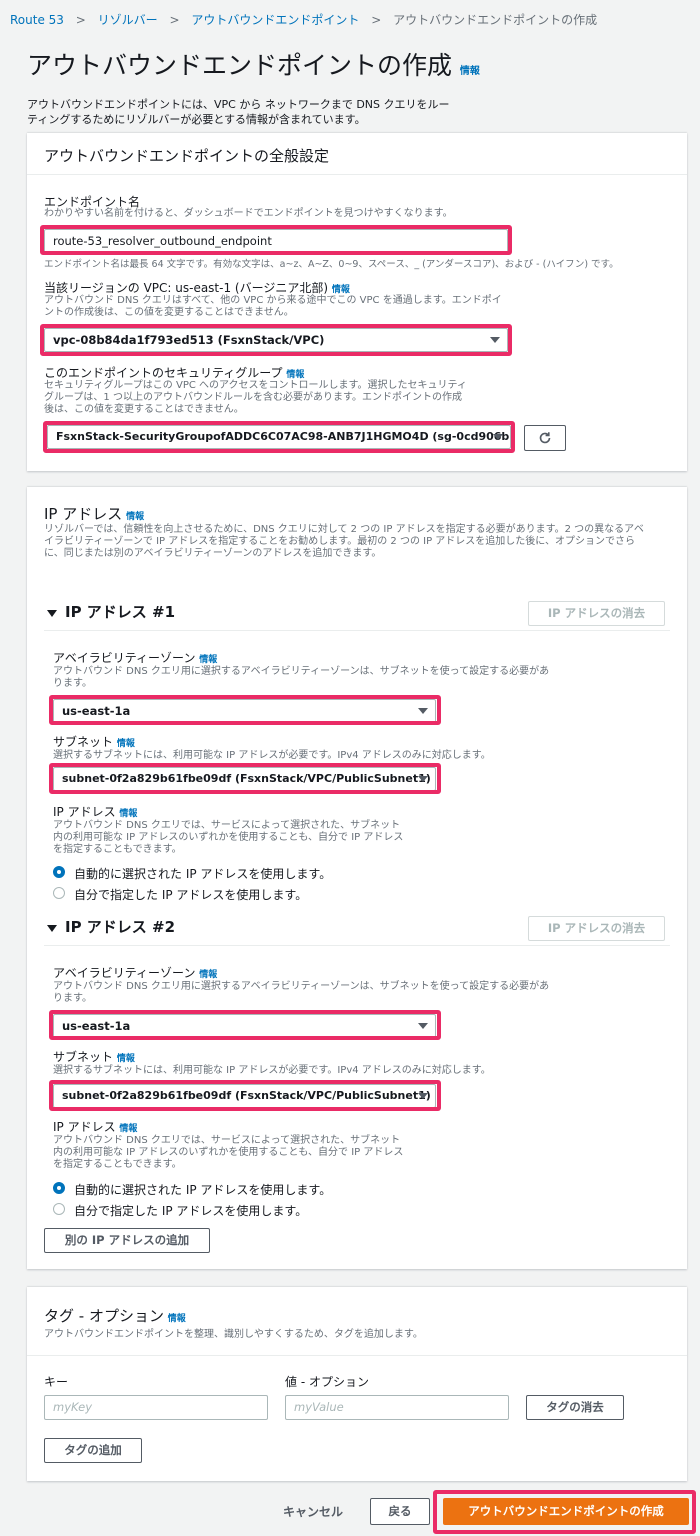 The image size is (700, 1536). What do you see at coordinates (117, 849) in the screenshot?
I see `ipaddr-1-description-line: を指定することもできます。` at bounding box center [117, 849].